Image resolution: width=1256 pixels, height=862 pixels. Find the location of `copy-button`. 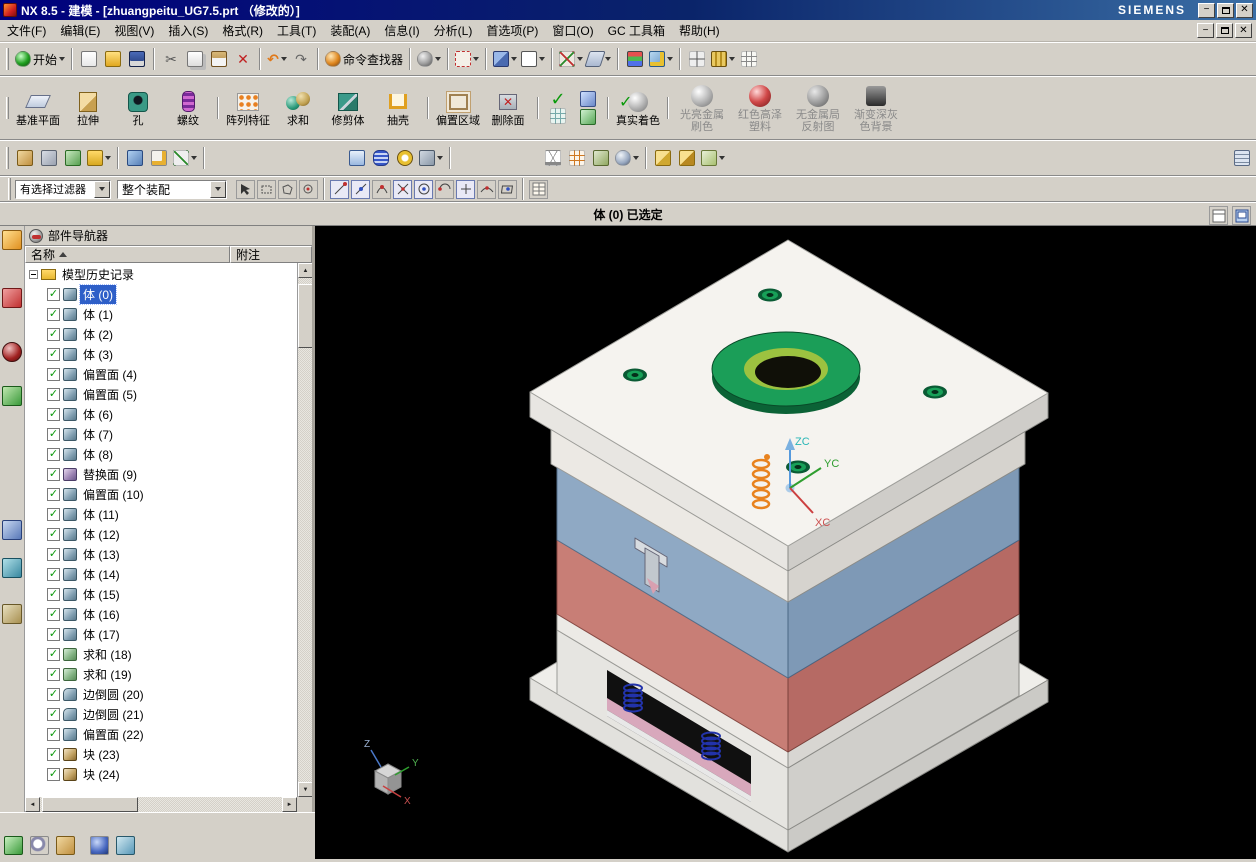

copy-button is located at coordinates (195, 59).